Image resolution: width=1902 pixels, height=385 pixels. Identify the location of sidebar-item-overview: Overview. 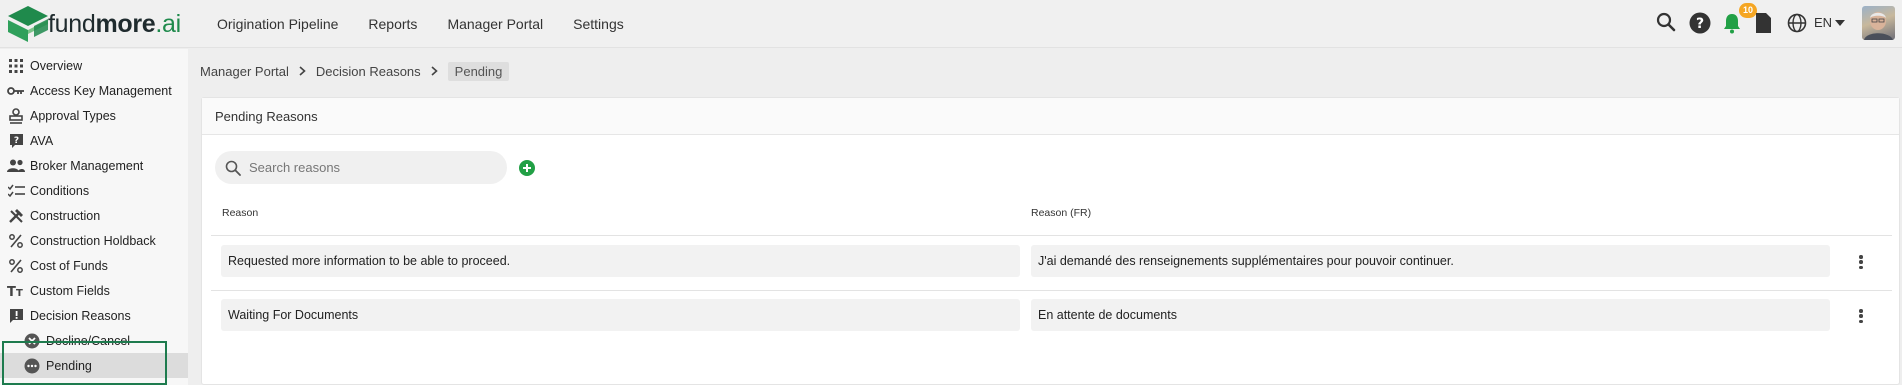
(94, 65).